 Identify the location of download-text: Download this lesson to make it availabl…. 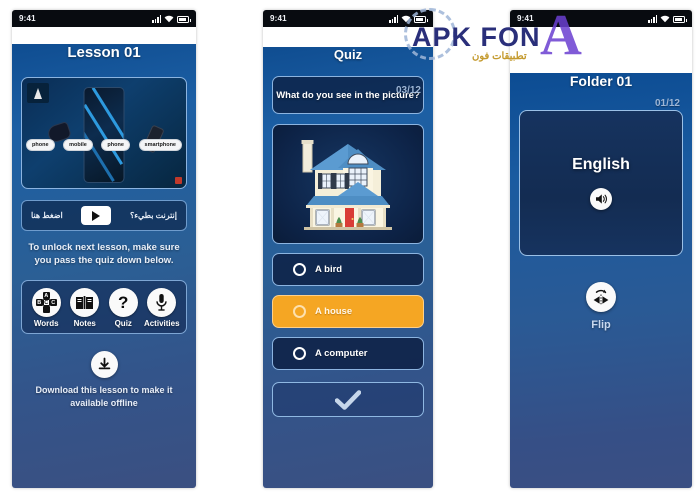
(104, 396).